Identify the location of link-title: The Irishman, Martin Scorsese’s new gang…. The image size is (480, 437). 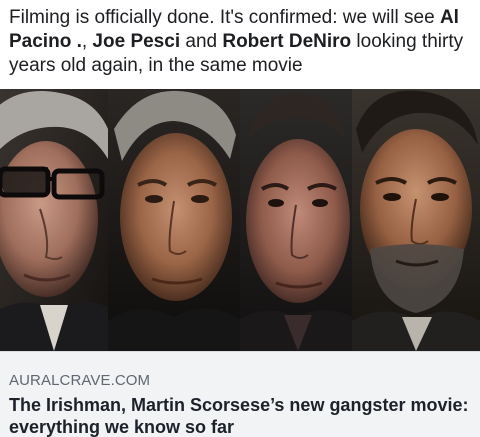
(239, 415).